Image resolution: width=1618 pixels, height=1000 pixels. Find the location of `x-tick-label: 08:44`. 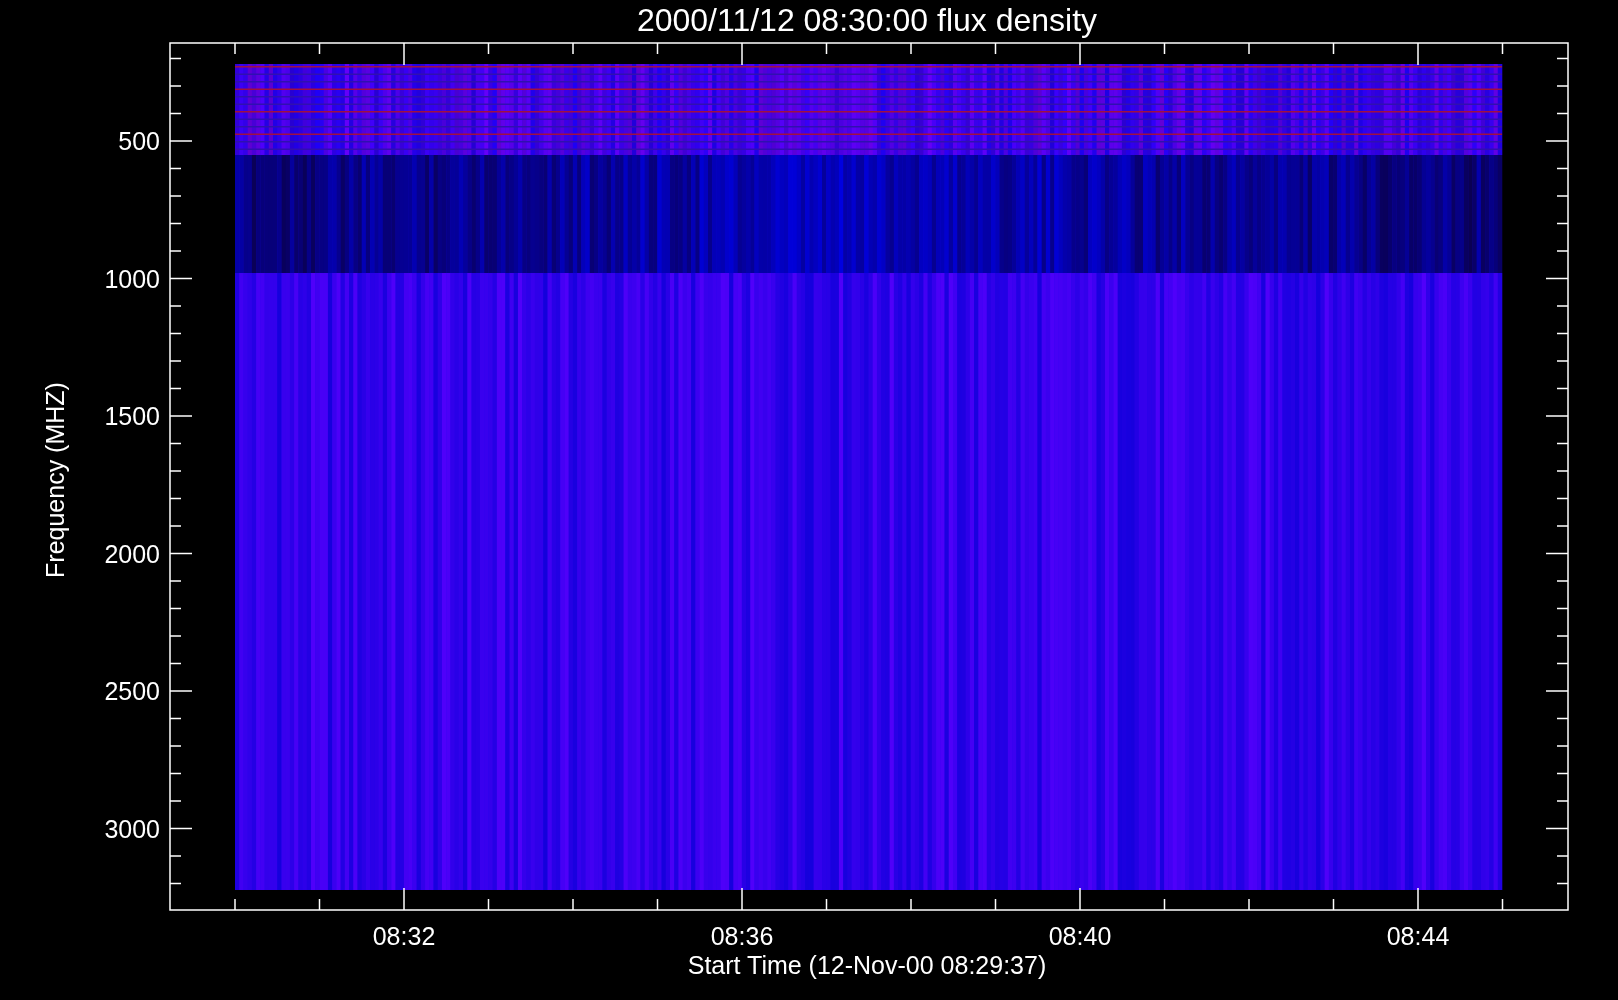

x-tick-label: 08:44 is located at coordinates (1418, 936).